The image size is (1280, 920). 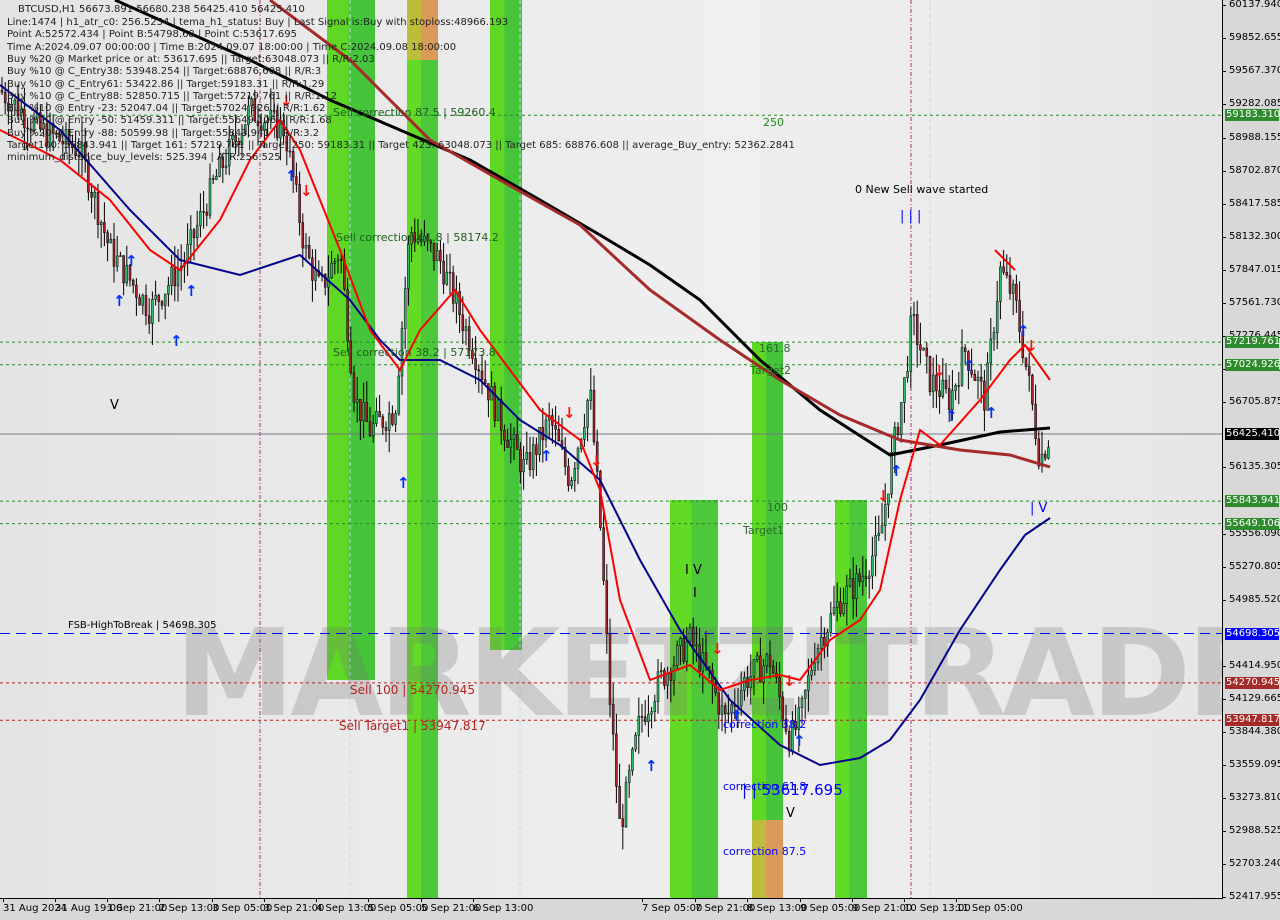 What do you see at coordinates (1254, 170) in the screenshot?
I see `price-tick-label: 58702.870` at bounding box center [1254, 170].